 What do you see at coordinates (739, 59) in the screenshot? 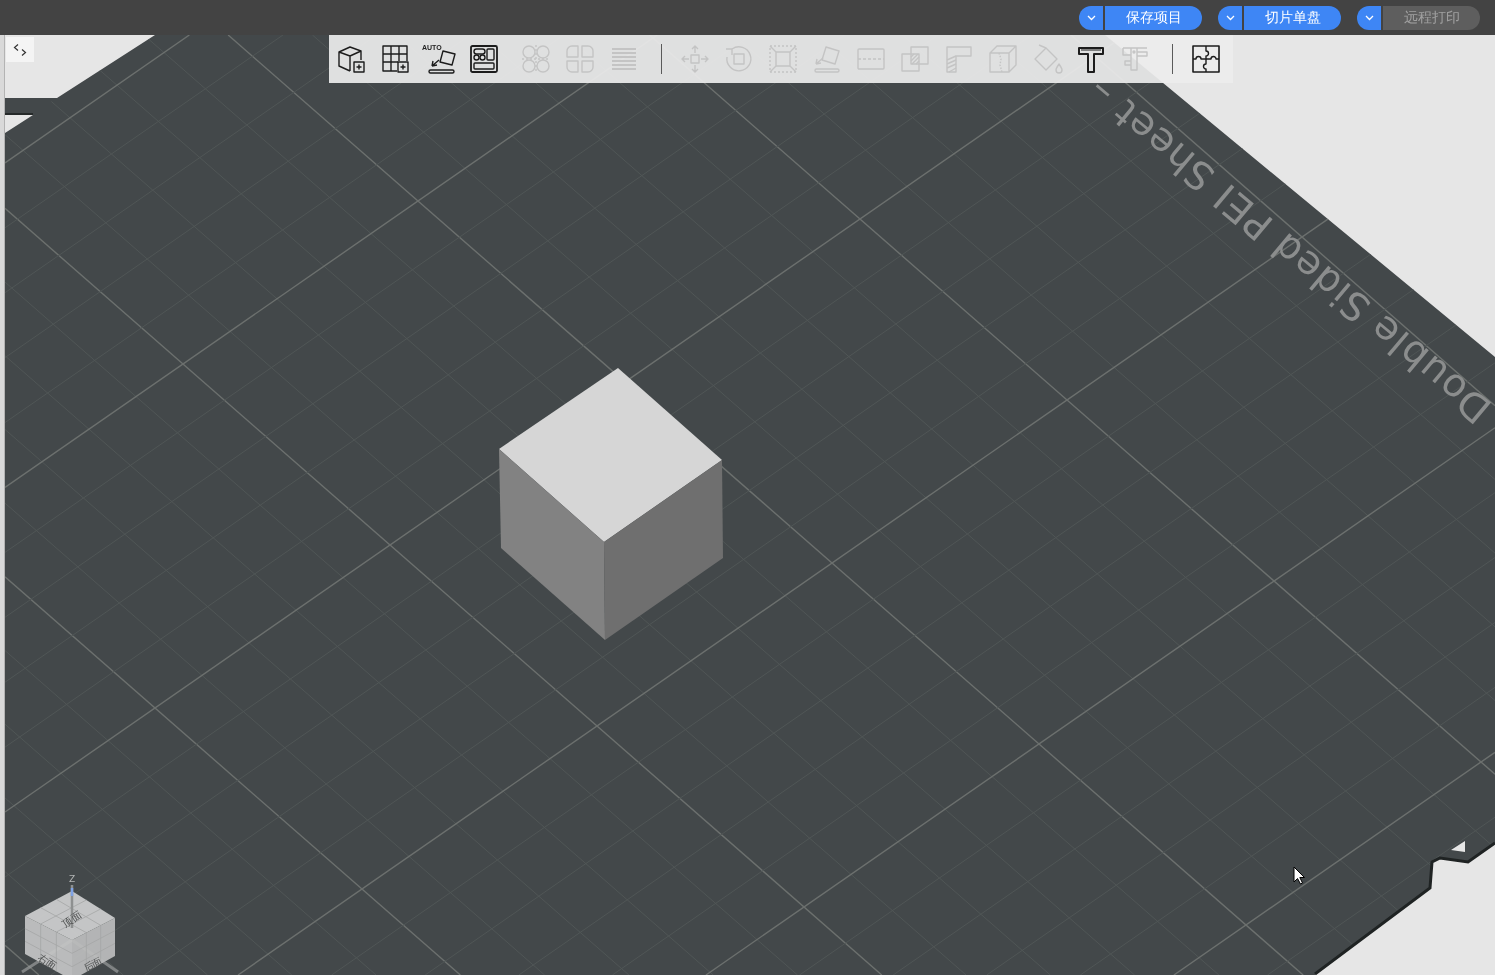
I see `rotate-icon` at bounding box center [739, 59].